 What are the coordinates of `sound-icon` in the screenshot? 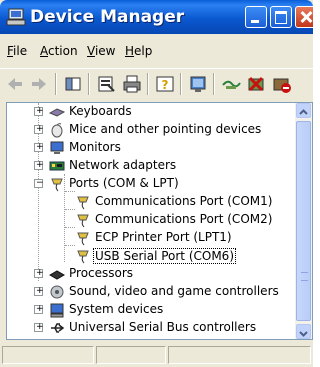 It's located at (57, 292).